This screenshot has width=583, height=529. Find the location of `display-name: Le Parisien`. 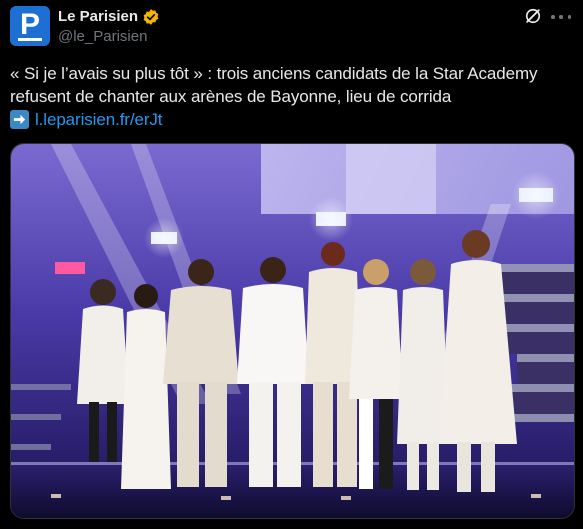

display-name: Le Parisien is located at coordinates (98, 16).